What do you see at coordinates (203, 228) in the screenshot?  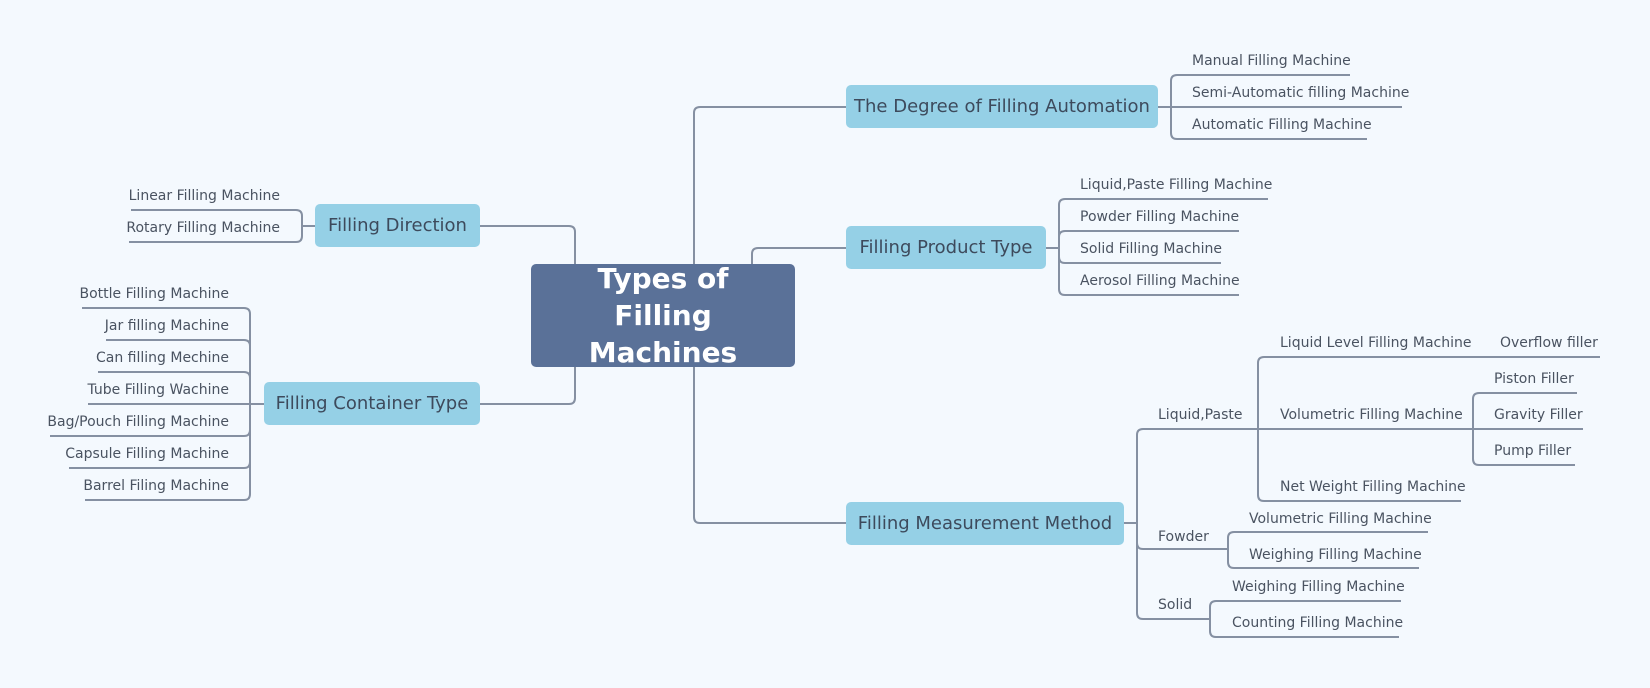 I see `subtopic-rotary: Rotary Filling Machine` at bounding box center [203, 228].